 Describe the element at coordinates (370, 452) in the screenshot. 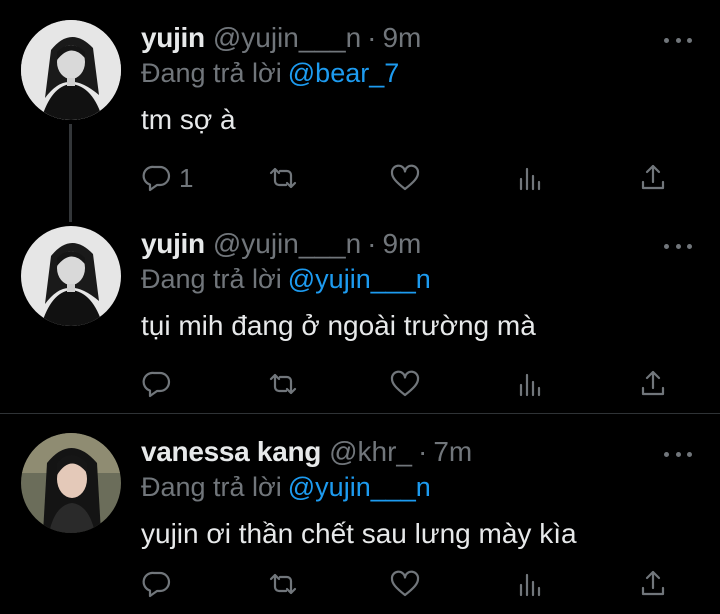

I see `user-handle: @khr_` at that location.